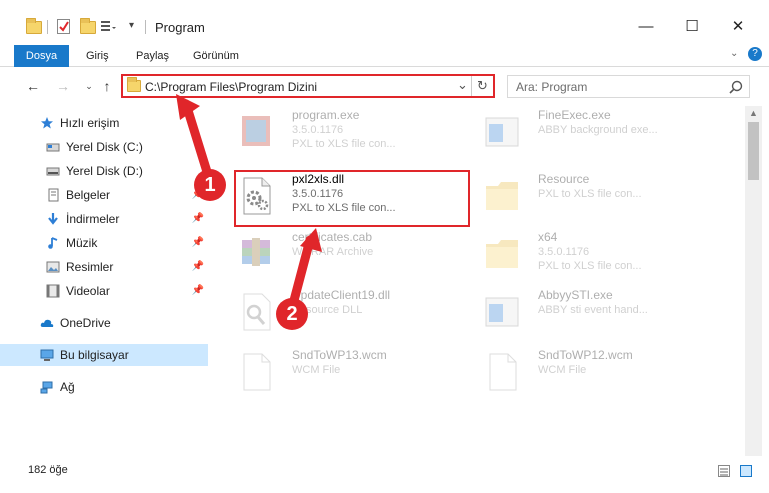 This screenshot has height=493, width=769. I want to click on status-bar: 182 öğe, so click(384, 471).